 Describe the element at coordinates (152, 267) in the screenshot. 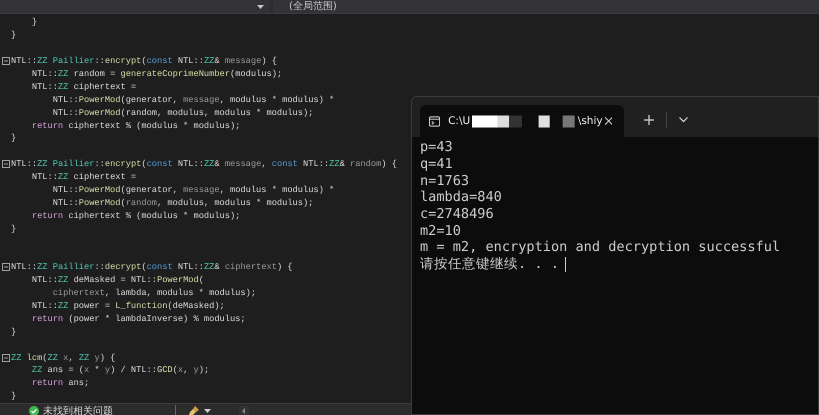

I see `code-line: NTL::ZZ Paillier::decrypt(const NTL::ZZ& ciphertext) {` at that location.